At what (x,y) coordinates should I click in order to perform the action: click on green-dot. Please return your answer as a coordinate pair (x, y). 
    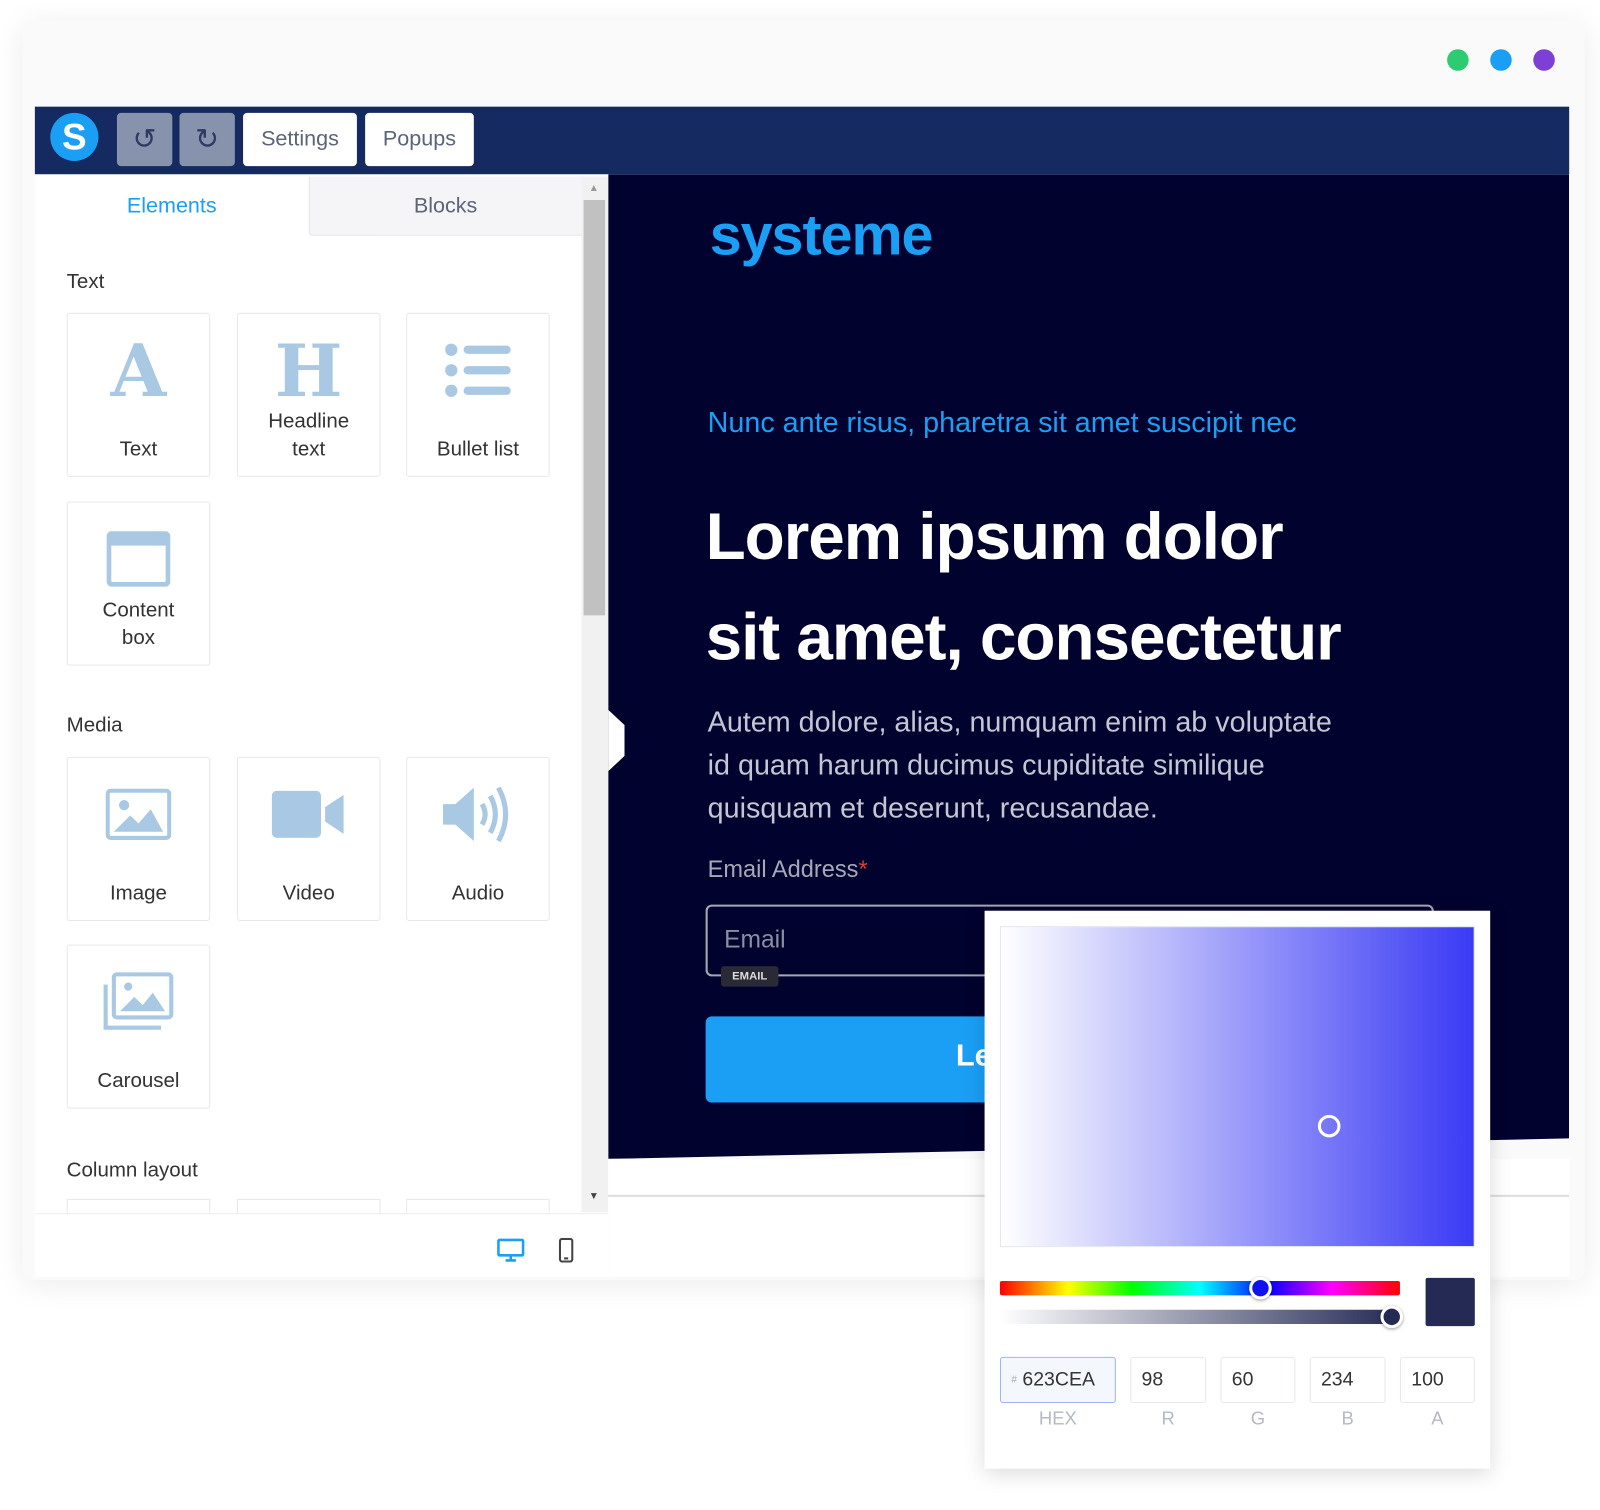
    Looking at the image, I should click on (1458, 60).